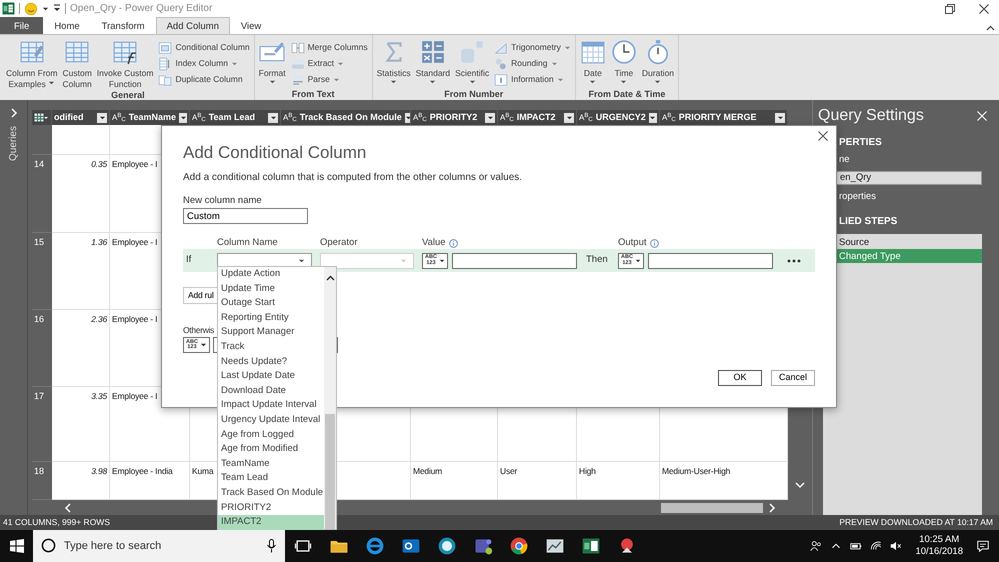  I want to click on if-label: If, so click(188, 260).